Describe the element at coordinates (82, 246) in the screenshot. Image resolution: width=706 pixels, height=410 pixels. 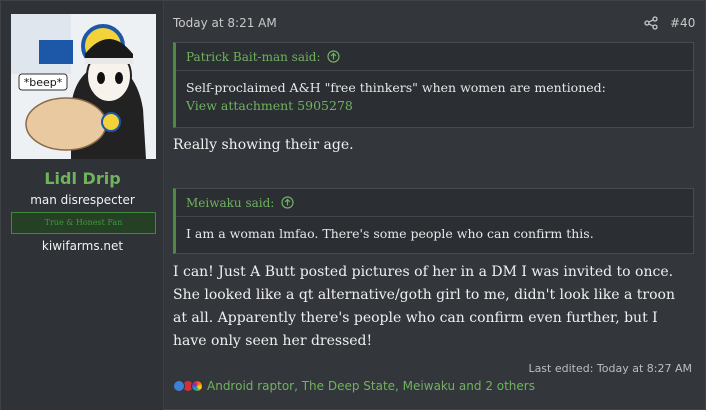
I see `user-site: kiwifarms.net` at that location.